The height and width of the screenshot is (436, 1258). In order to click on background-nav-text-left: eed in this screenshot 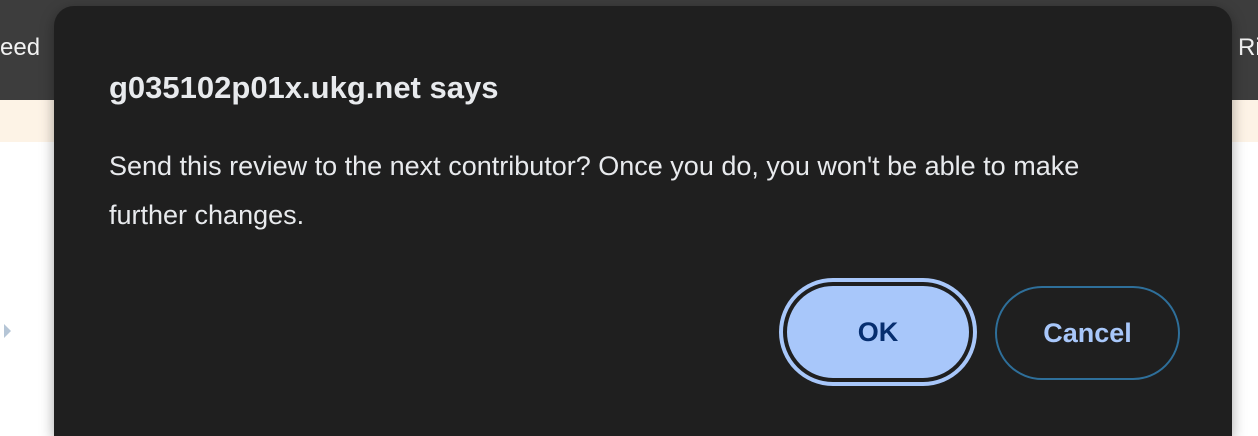, I will do `click(20, 47)`.